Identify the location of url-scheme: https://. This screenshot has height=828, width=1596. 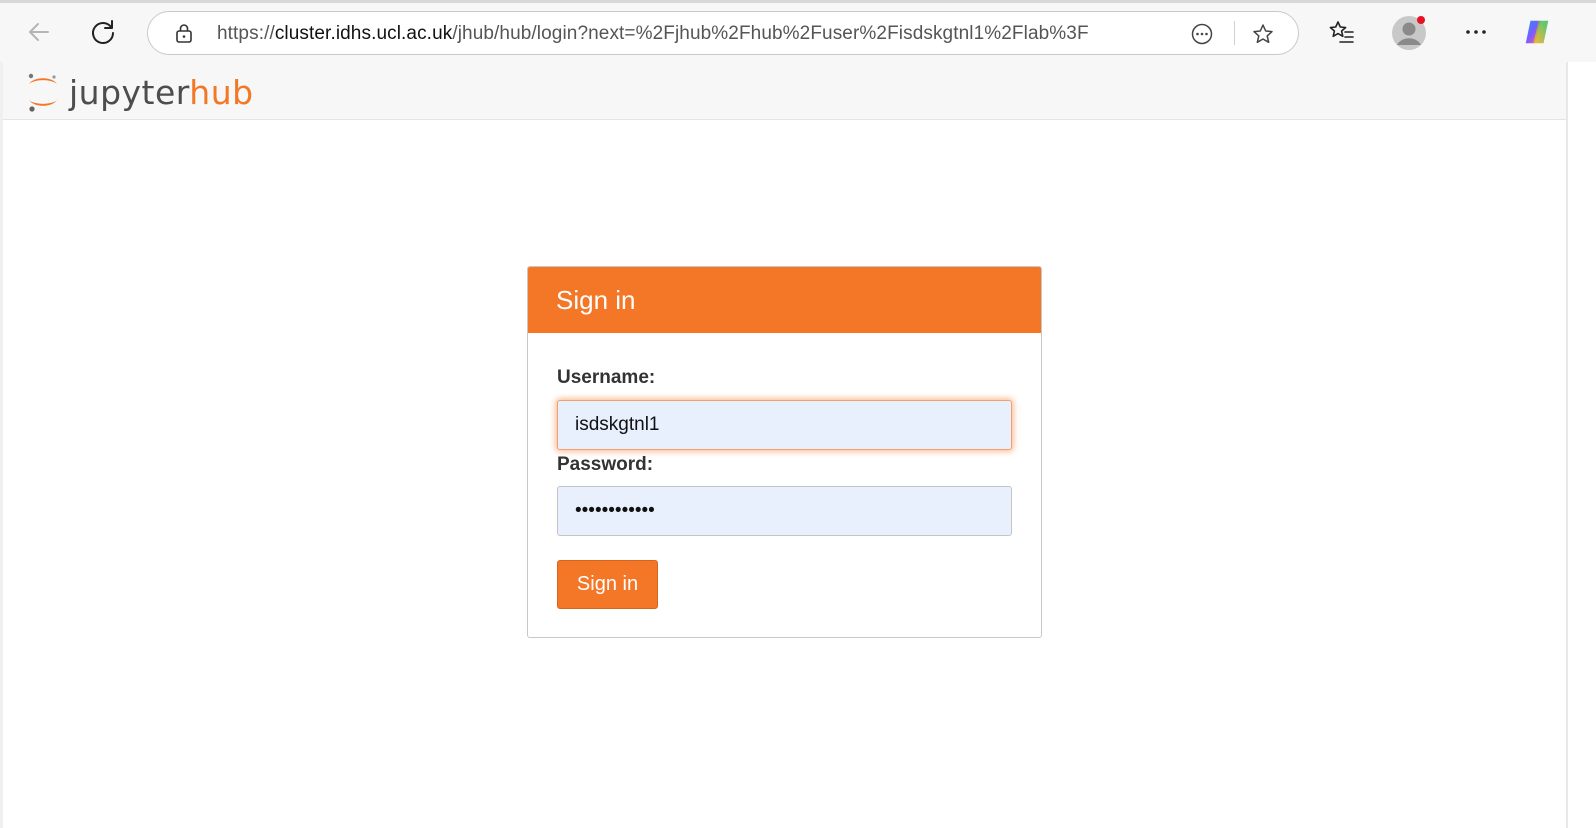
(246, 33).